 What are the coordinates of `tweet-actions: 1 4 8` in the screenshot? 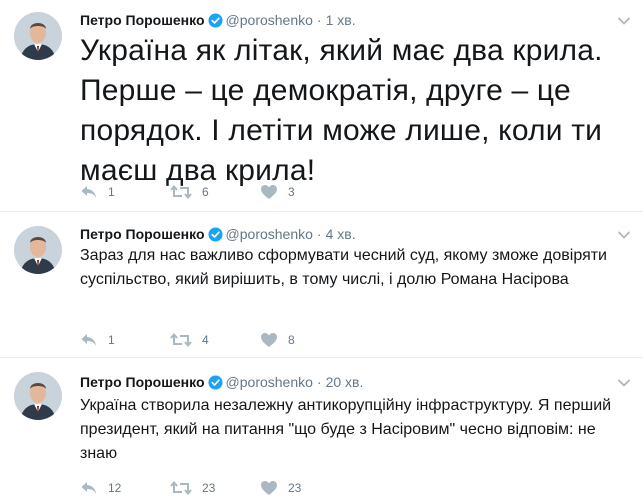 It's located at (215, 340).